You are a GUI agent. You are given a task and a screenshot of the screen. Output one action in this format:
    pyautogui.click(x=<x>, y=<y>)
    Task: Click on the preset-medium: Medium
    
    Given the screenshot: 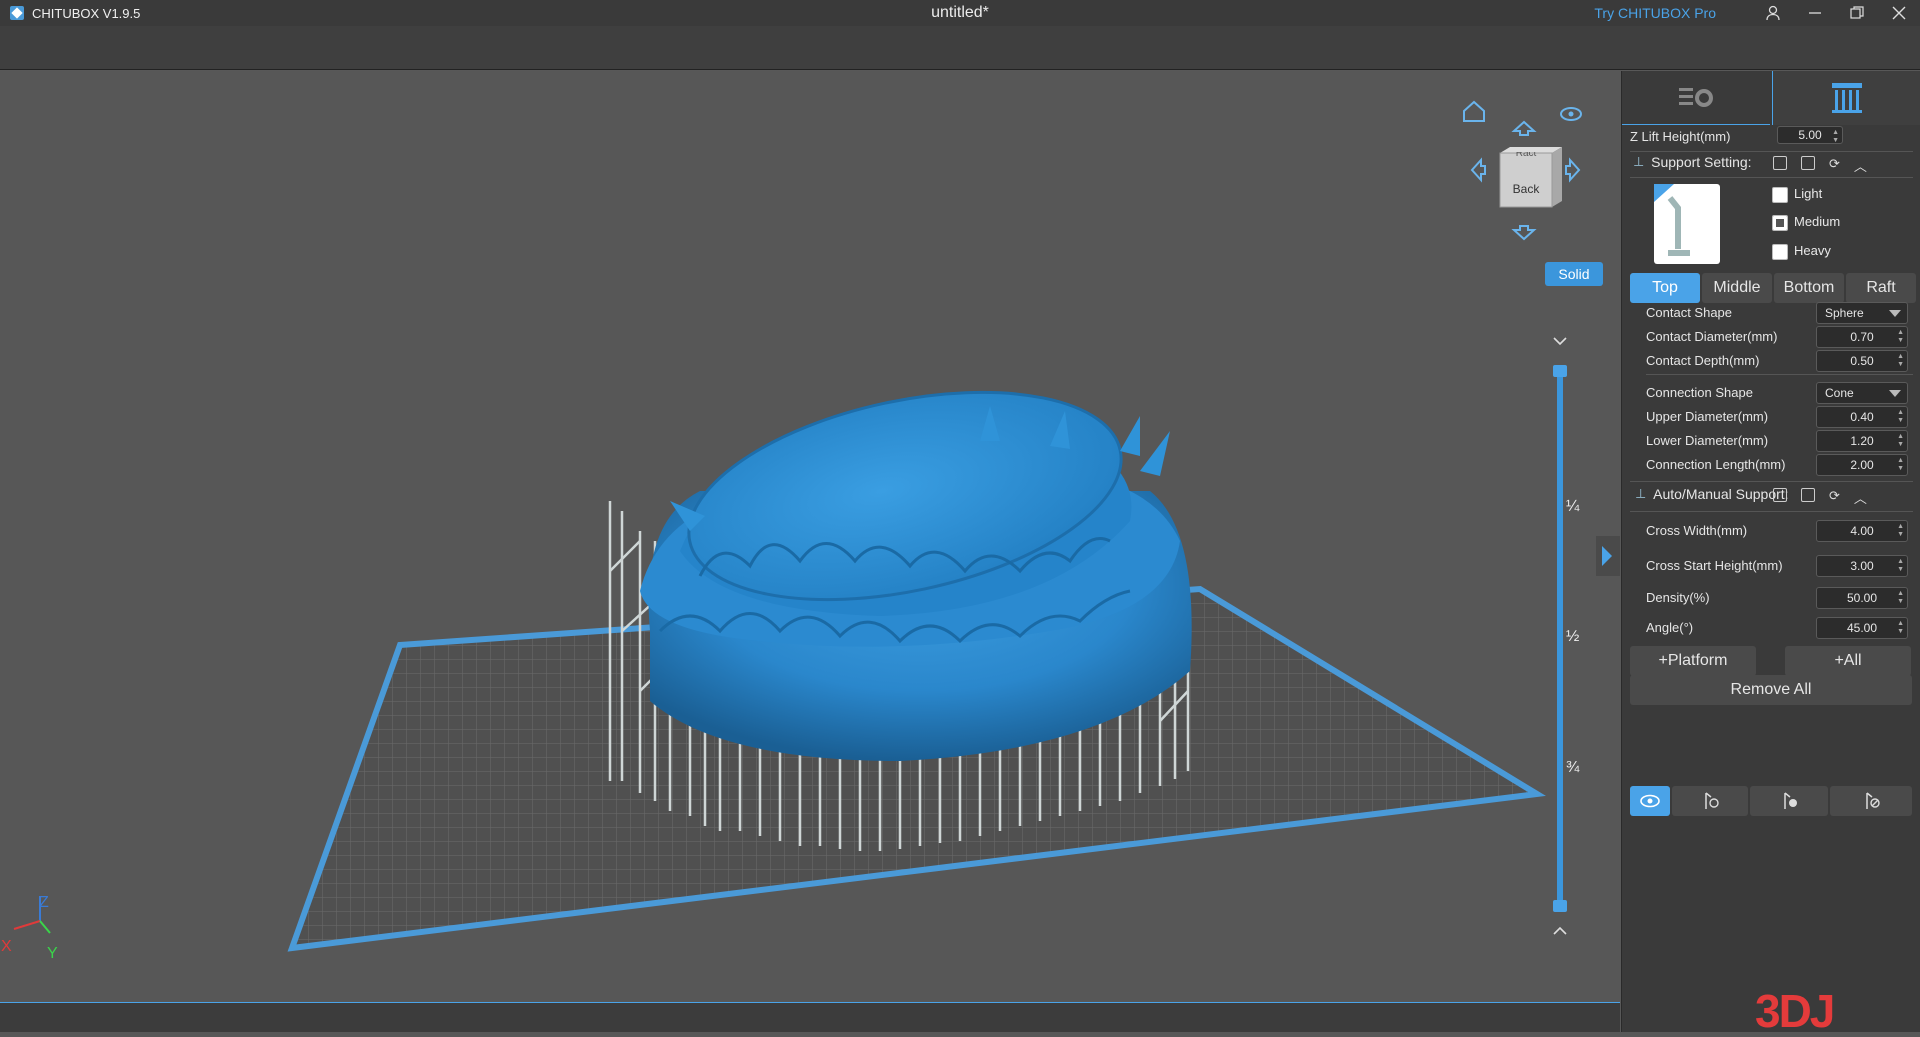 What is the action you would take?
    pyautogui.click(x=1806, y=222)
    